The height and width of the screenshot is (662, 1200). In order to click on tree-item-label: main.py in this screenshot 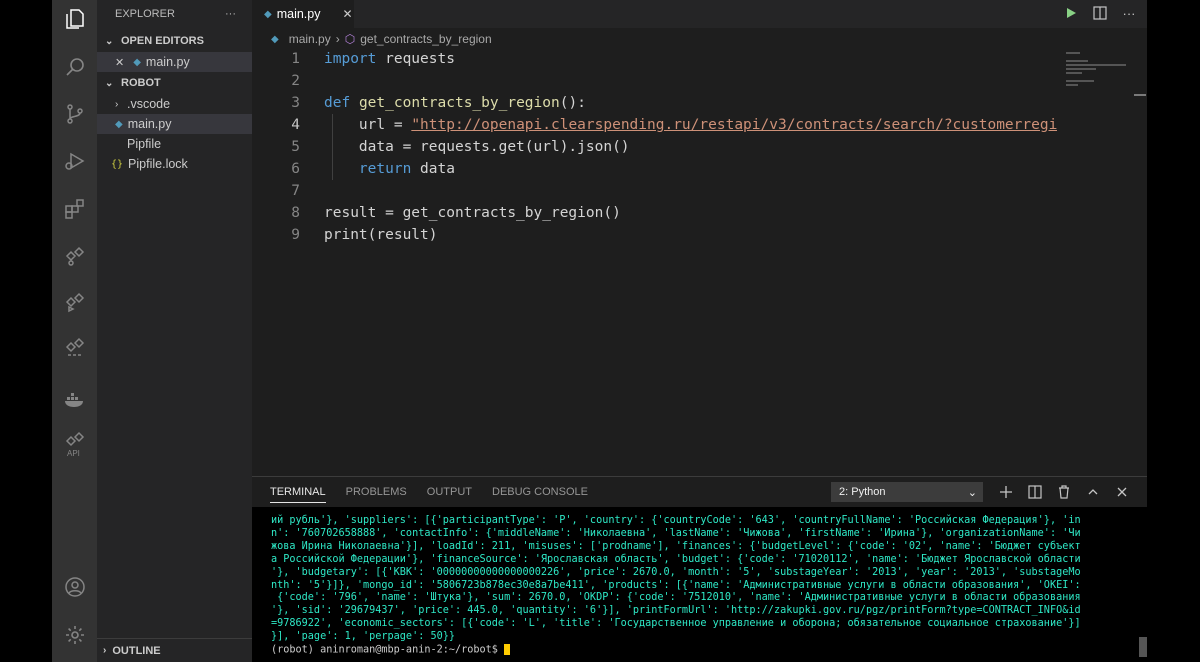, I will do `click(149, 124)`.